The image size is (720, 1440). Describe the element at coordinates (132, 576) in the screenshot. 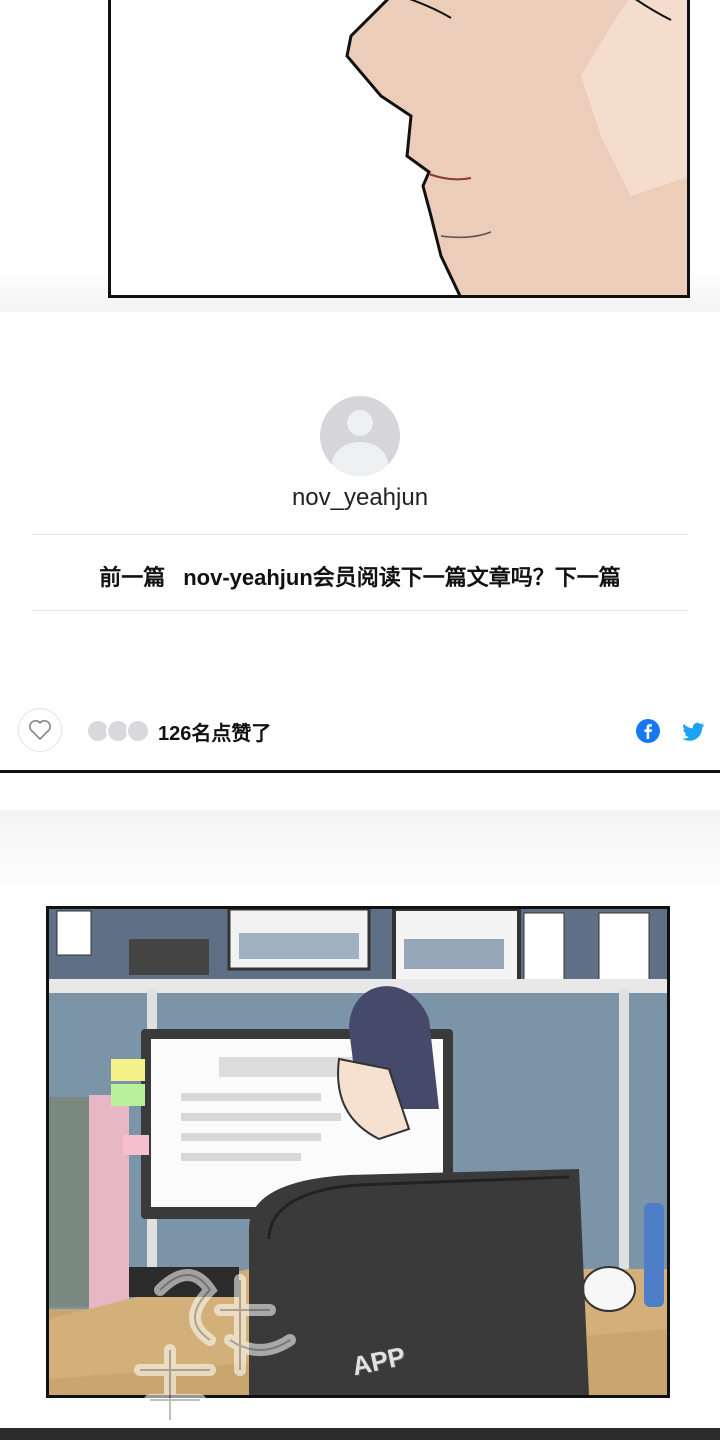

I see `prev-episode-link: 前一篇` at that location.